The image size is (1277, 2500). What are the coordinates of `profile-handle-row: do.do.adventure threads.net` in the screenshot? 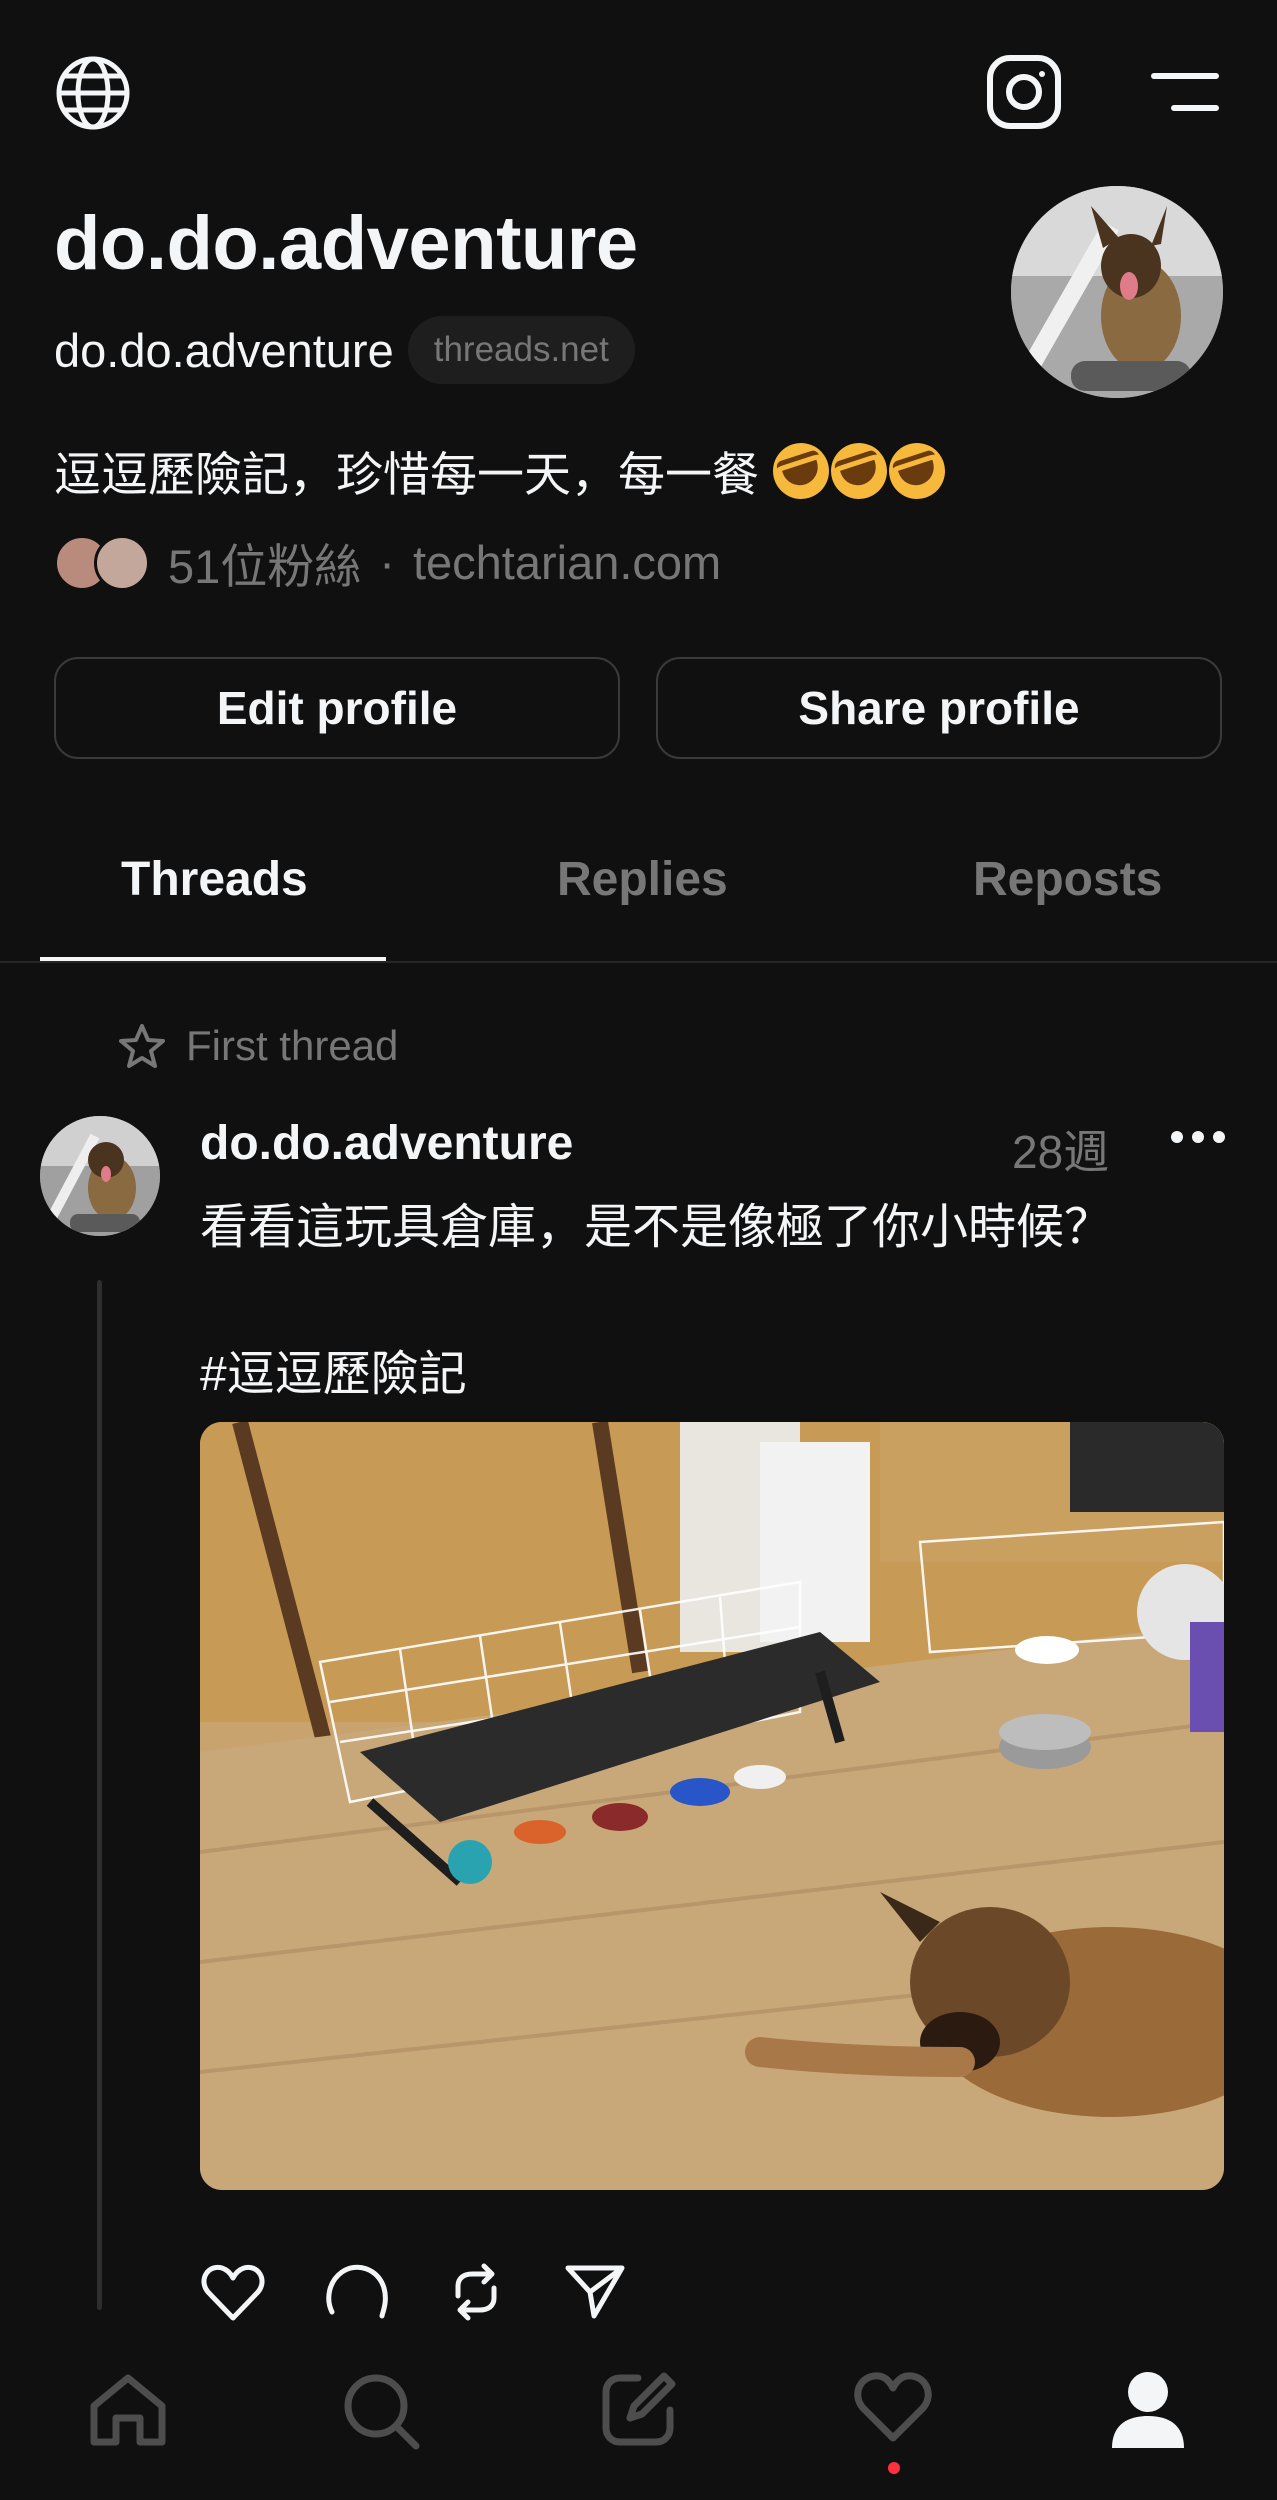 It's located at (344, 350).